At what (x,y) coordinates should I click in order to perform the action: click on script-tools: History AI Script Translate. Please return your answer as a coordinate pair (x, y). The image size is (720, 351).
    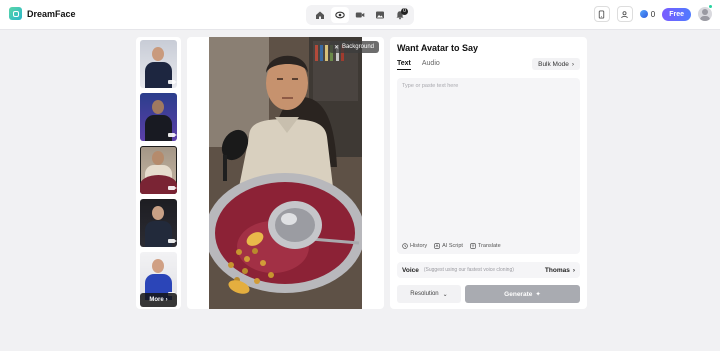
    Looking at the image, I should click on (451, 246).